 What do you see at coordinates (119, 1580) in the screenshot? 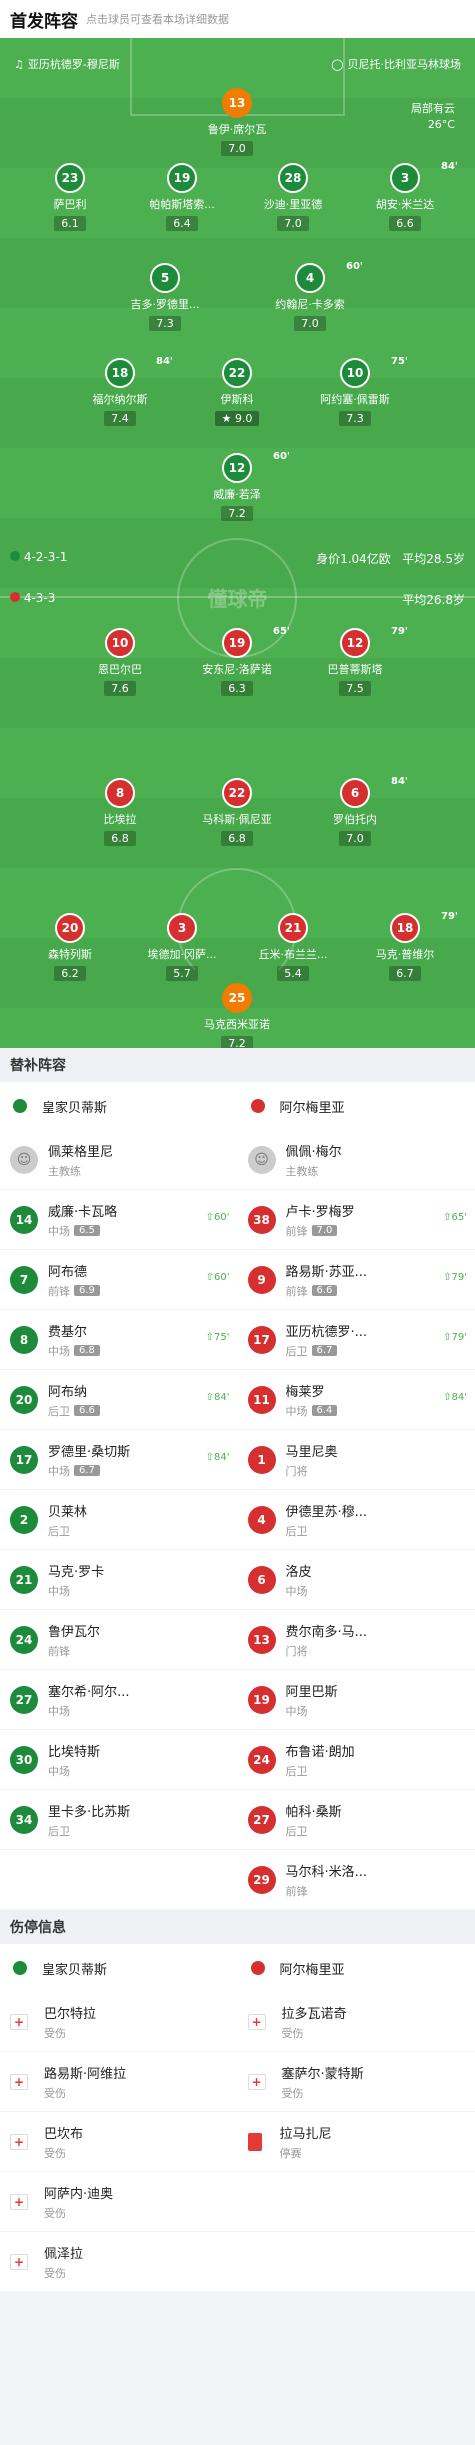
I see `sub-player: 21 马克·罗卡 中场` at bounding box center [119, 1580].